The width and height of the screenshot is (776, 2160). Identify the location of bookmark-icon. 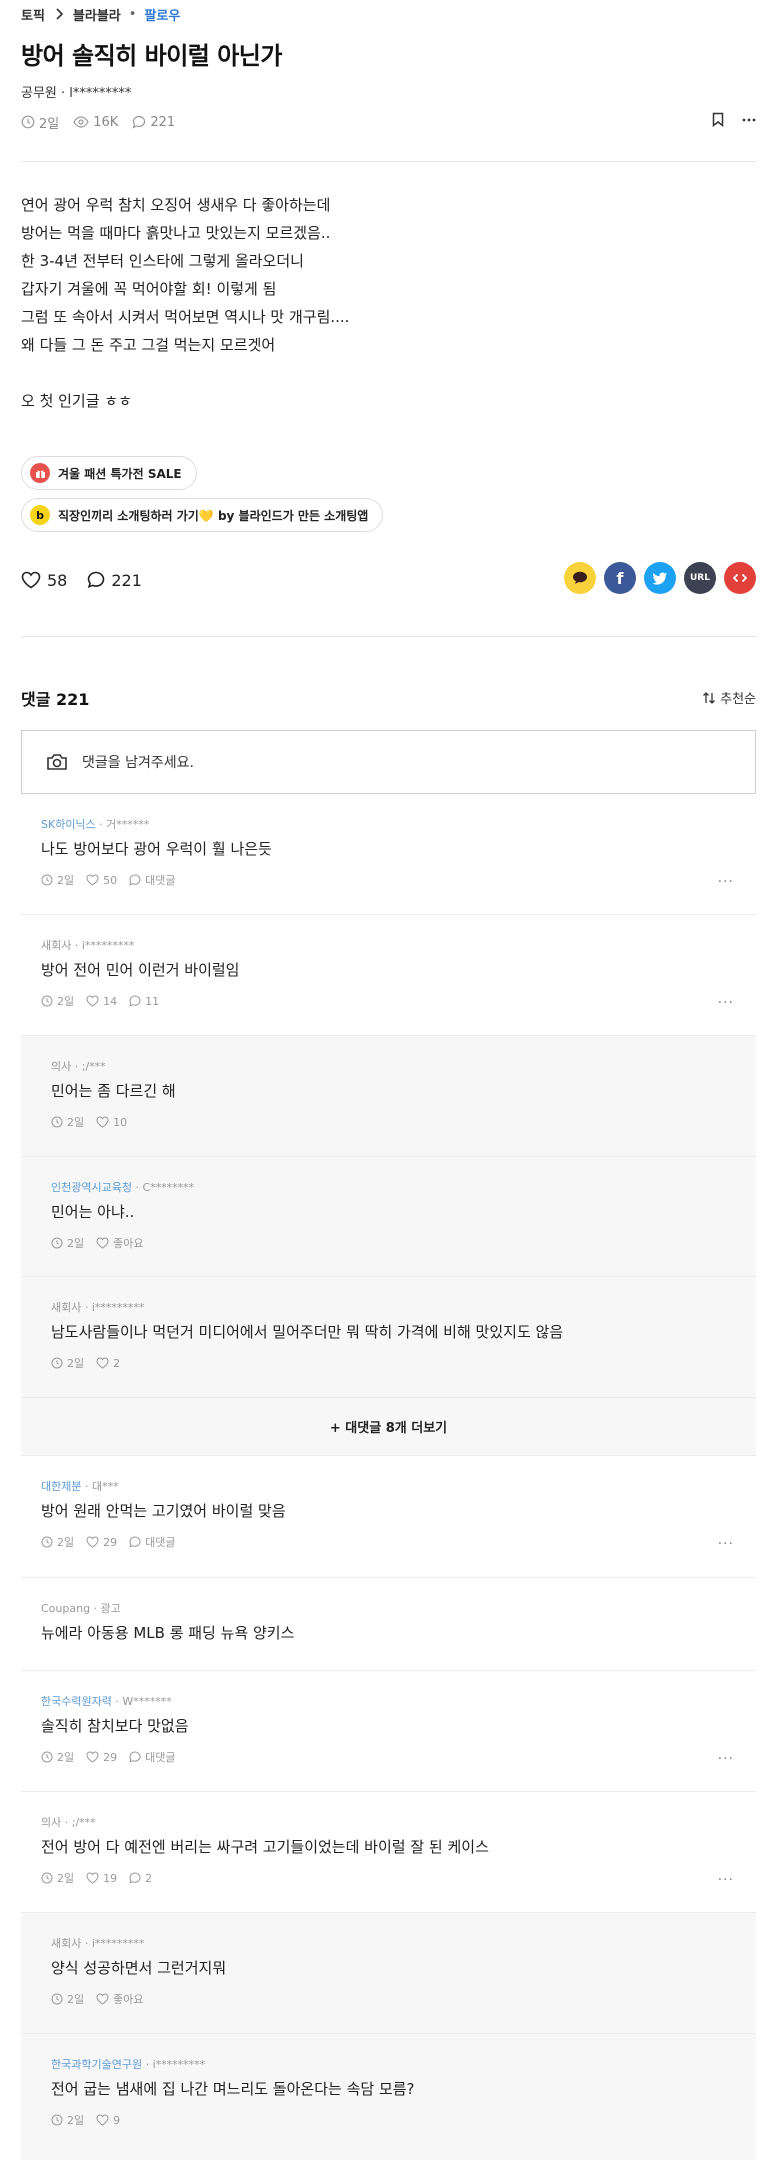
(718, 119).